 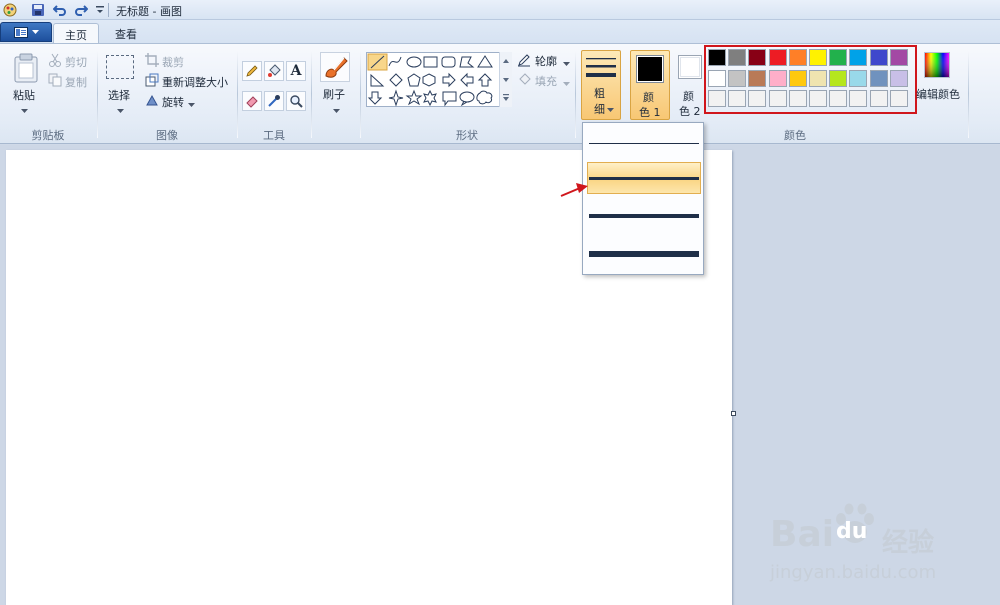 I want to click on paint-app-icon, so click(x=10, y=10).